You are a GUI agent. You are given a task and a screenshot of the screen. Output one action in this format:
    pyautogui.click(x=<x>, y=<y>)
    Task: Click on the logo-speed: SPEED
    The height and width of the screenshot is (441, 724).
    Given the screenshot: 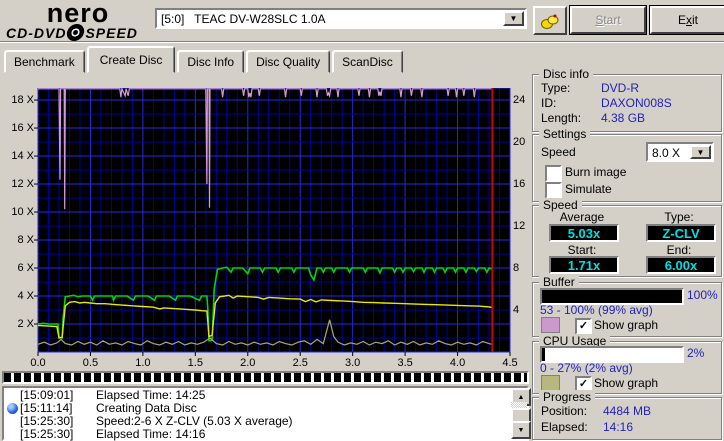 What is the action you would take?
    pyautogui.click(x=111, y=32)
    